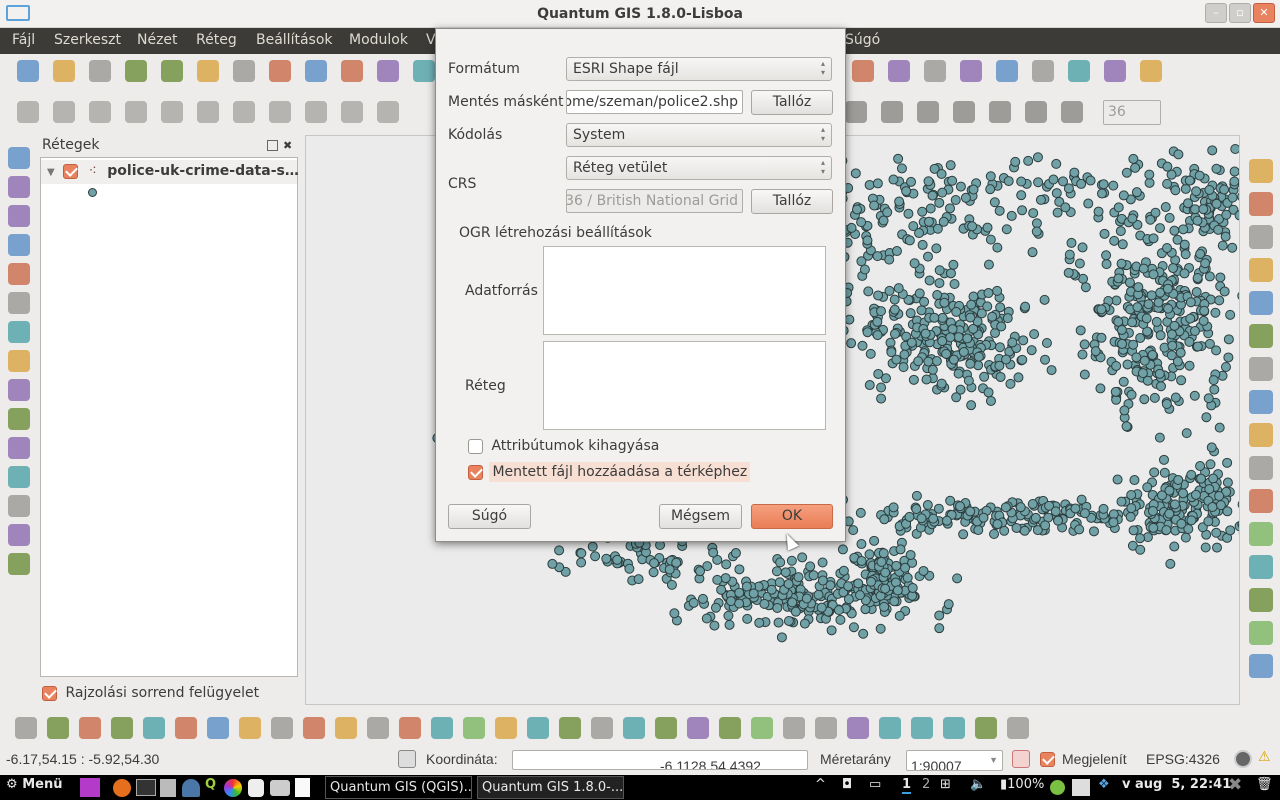  Describe the element at coordinates (1261, 567) in the screenshot. I see `info-icon` at that location.